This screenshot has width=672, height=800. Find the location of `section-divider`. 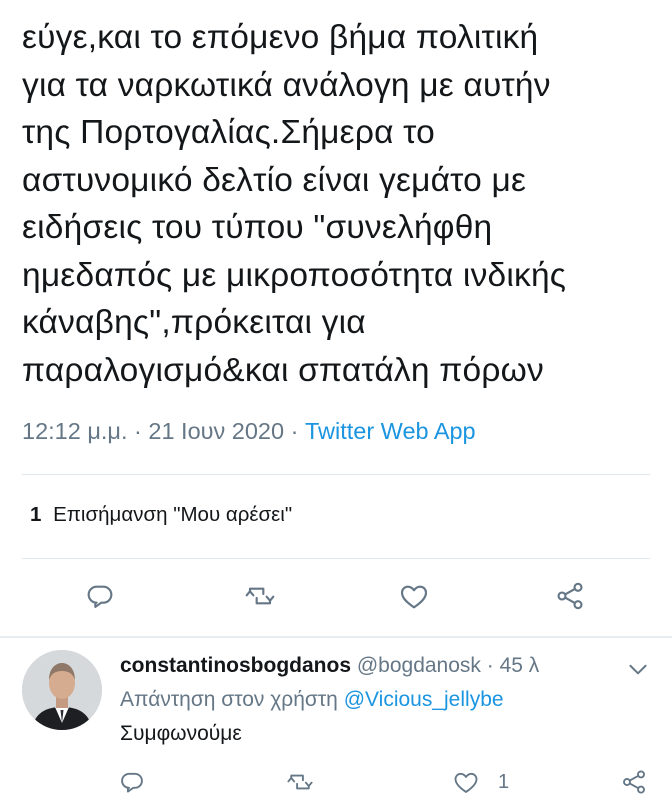

section-divider is located at coordinates (336, 637).